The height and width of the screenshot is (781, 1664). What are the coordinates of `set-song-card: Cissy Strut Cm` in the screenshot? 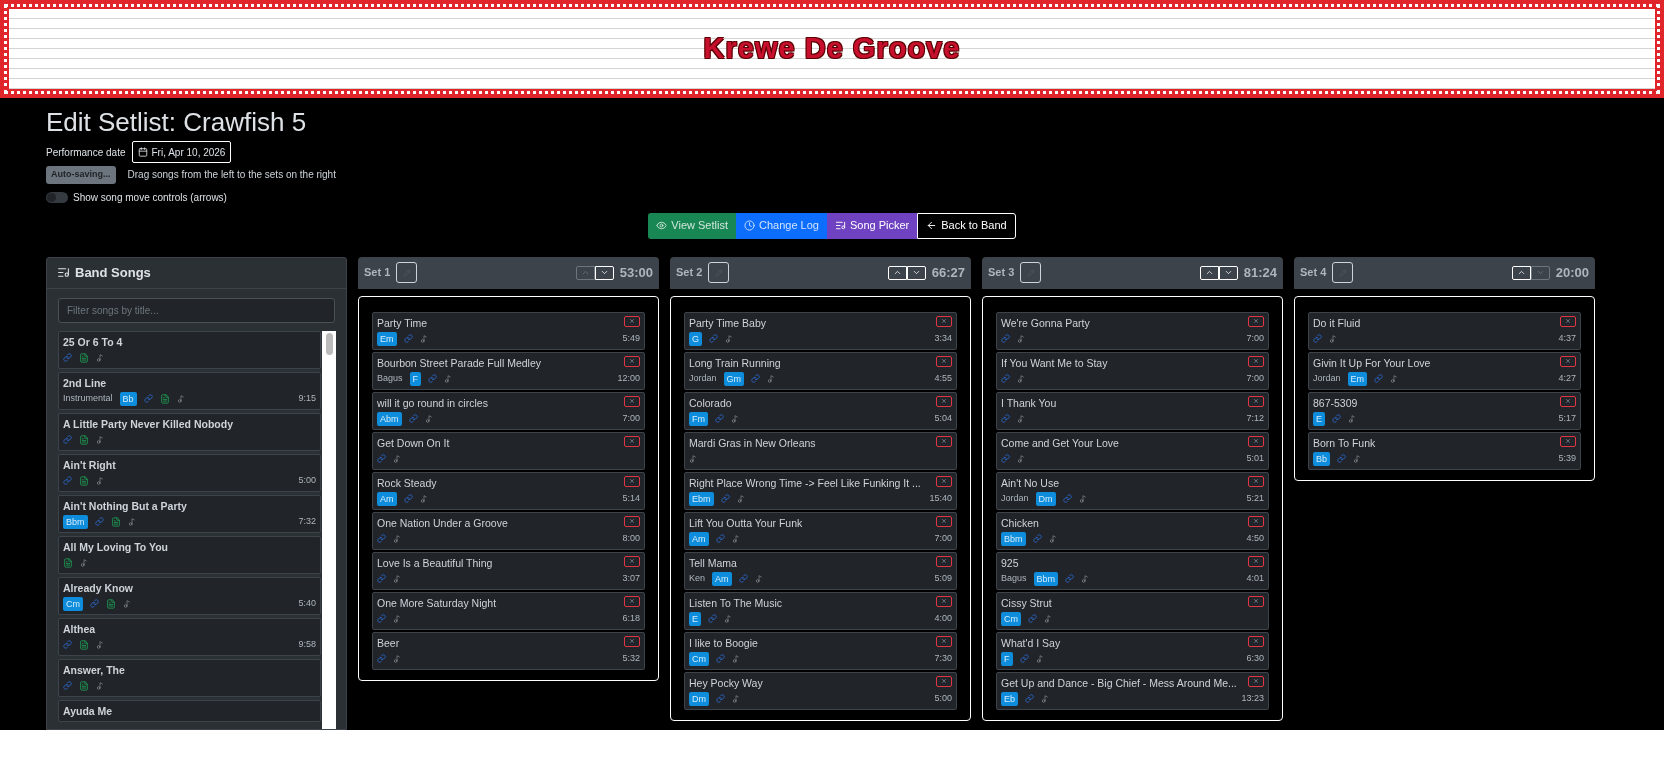 It's located at (1132, 610).